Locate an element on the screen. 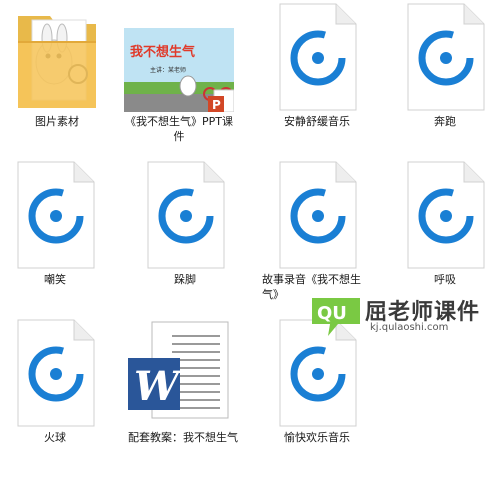 The width and height of the screenshot is (500, 478). file-item-audio: 安静舒缓音乐 is located at coordinates (317, 77).